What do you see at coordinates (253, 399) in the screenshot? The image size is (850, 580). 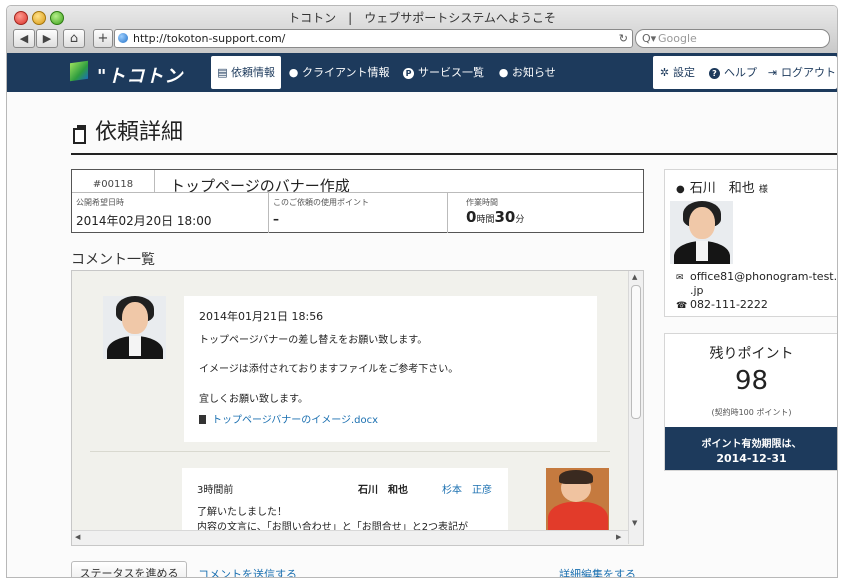 I see `comment-line: 宜しくお願い致します。` at bounding box center [253, 399].